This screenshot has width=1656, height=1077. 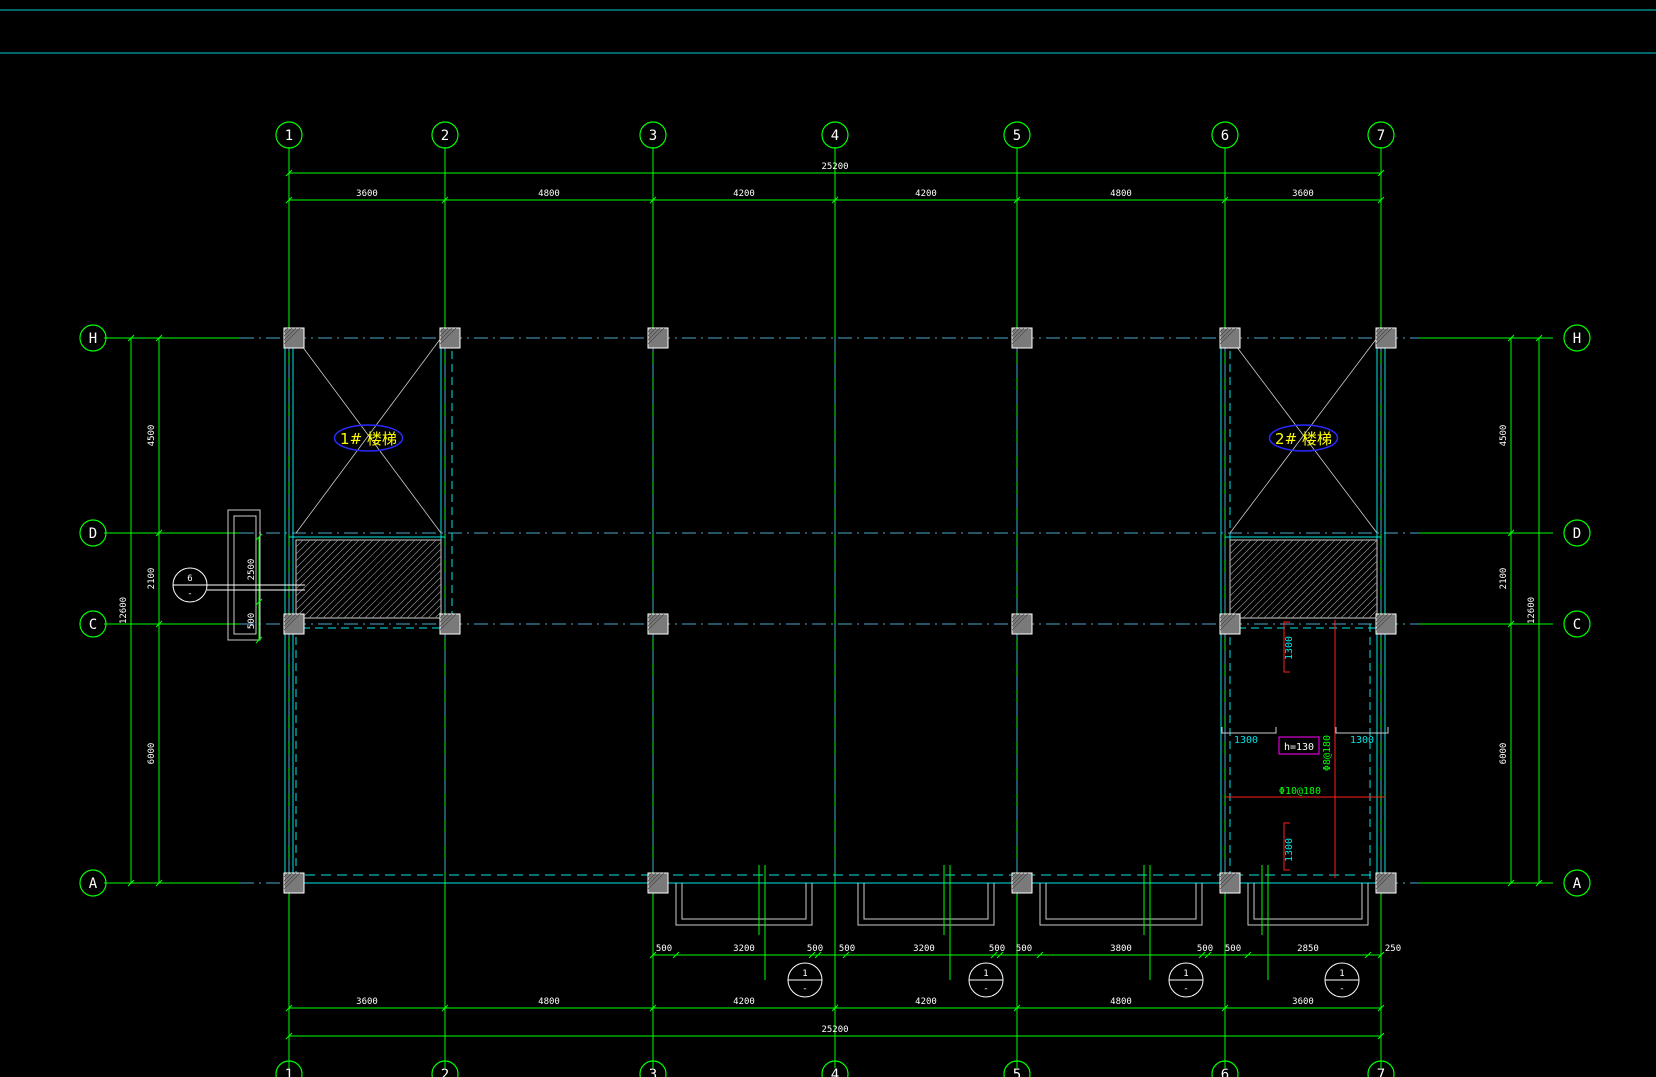 I want to click on slab-len-left: 1300, so click(x=1246, y=740).